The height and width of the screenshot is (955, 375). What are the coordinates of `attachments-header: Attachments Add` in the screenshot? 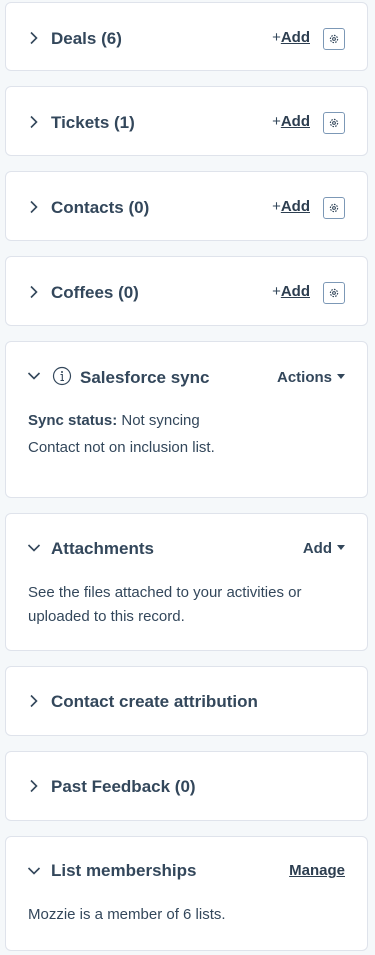 It's located at (186, 549).